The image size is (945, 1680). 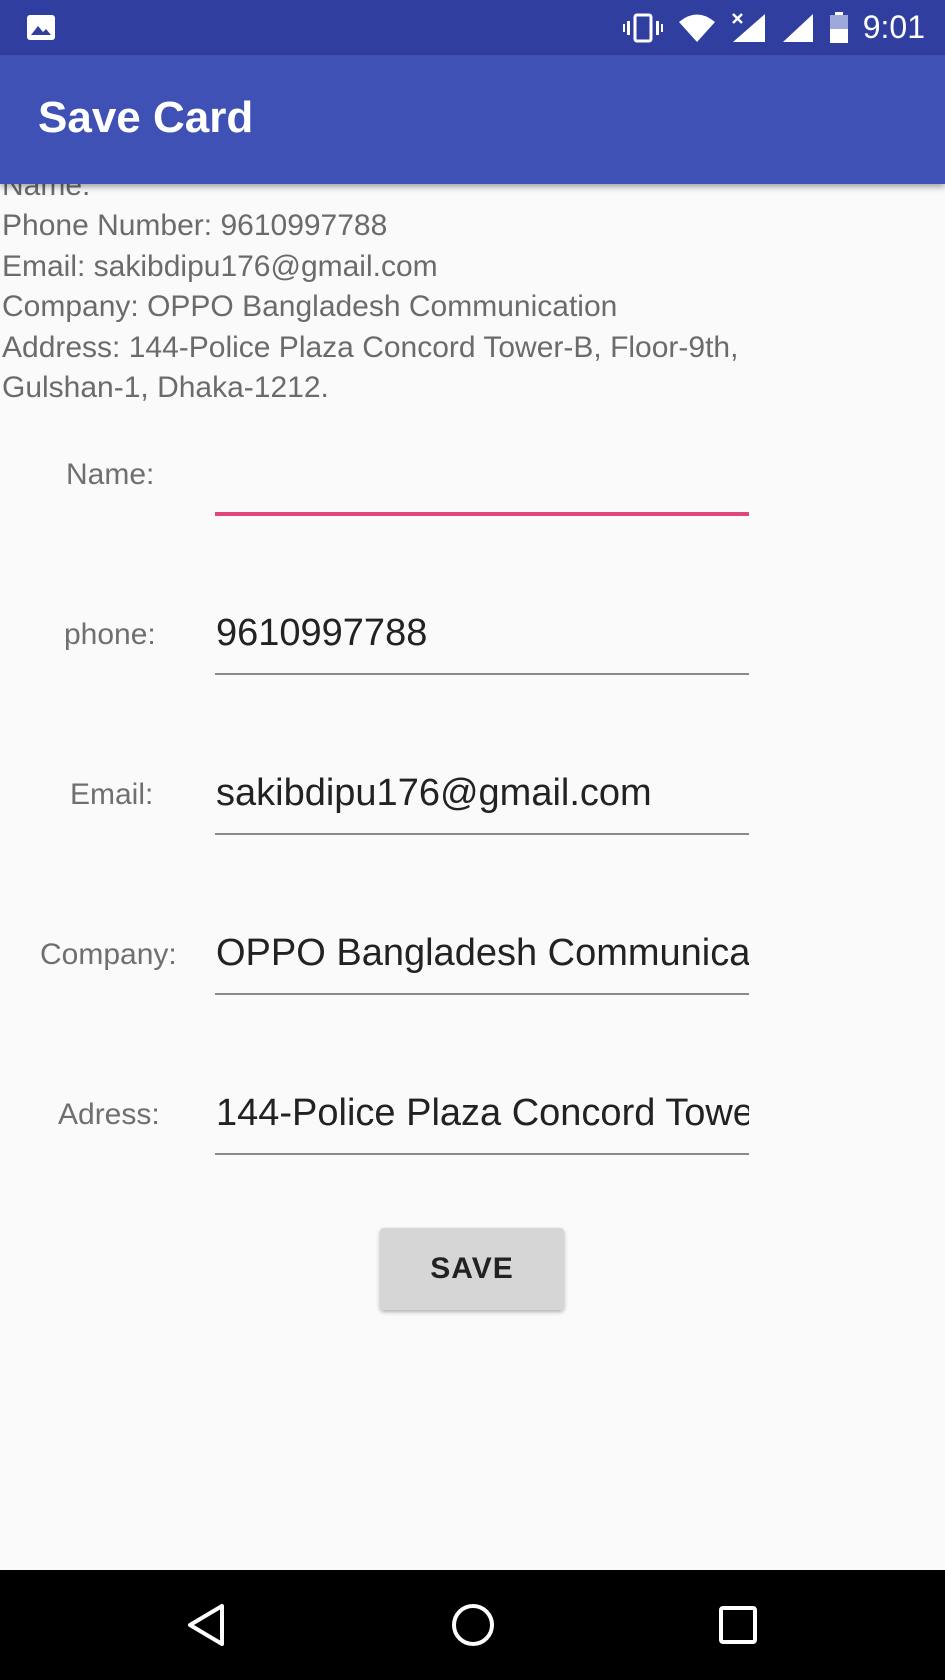 I want to click on name-row: Name:, so click(x=472, y=496).